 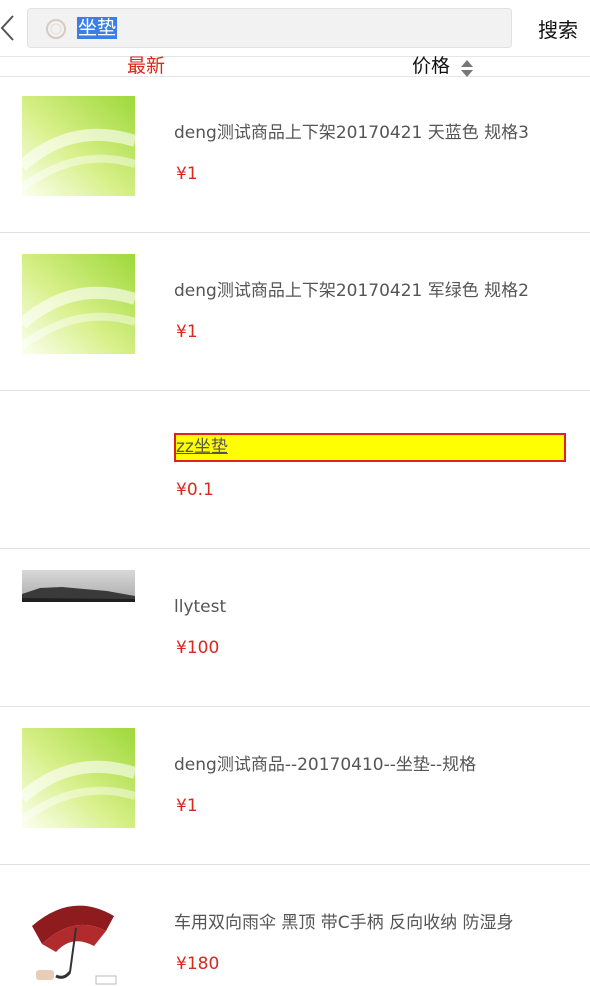 I want to click on product-title: 车用双向雨伞 黑顶 带C手柄 反向收纳 防湿身, so click(x=344, y=923).